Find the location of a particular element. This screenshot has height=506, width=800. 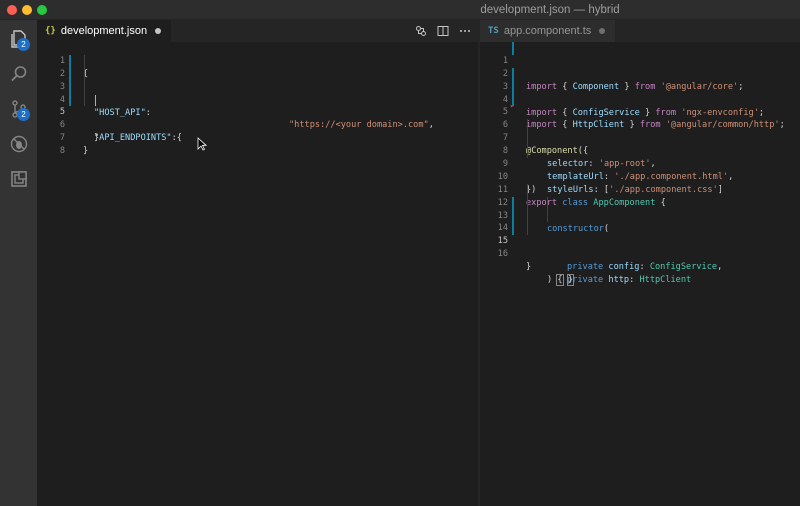

code-text: private config: ConfigService, is located at coordinates (645, 267).